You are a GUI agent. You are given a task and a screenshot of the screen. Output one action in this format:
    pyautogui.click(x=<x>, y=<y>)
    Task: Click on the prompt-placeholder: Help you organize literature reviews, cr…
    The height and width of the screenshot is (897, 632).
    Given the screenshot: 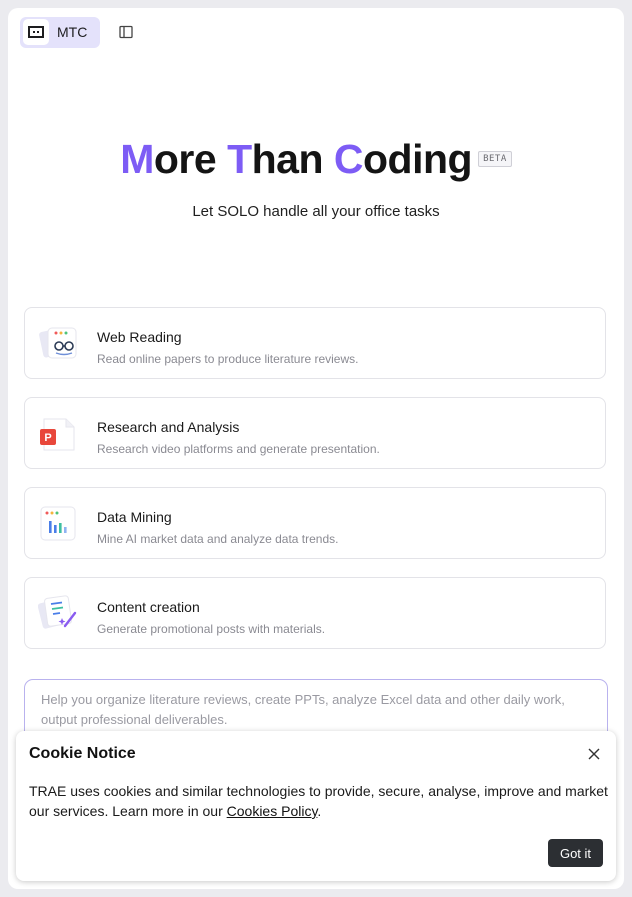 What is the action you would take?
    pyautogui.click(x=303, y=709)
    